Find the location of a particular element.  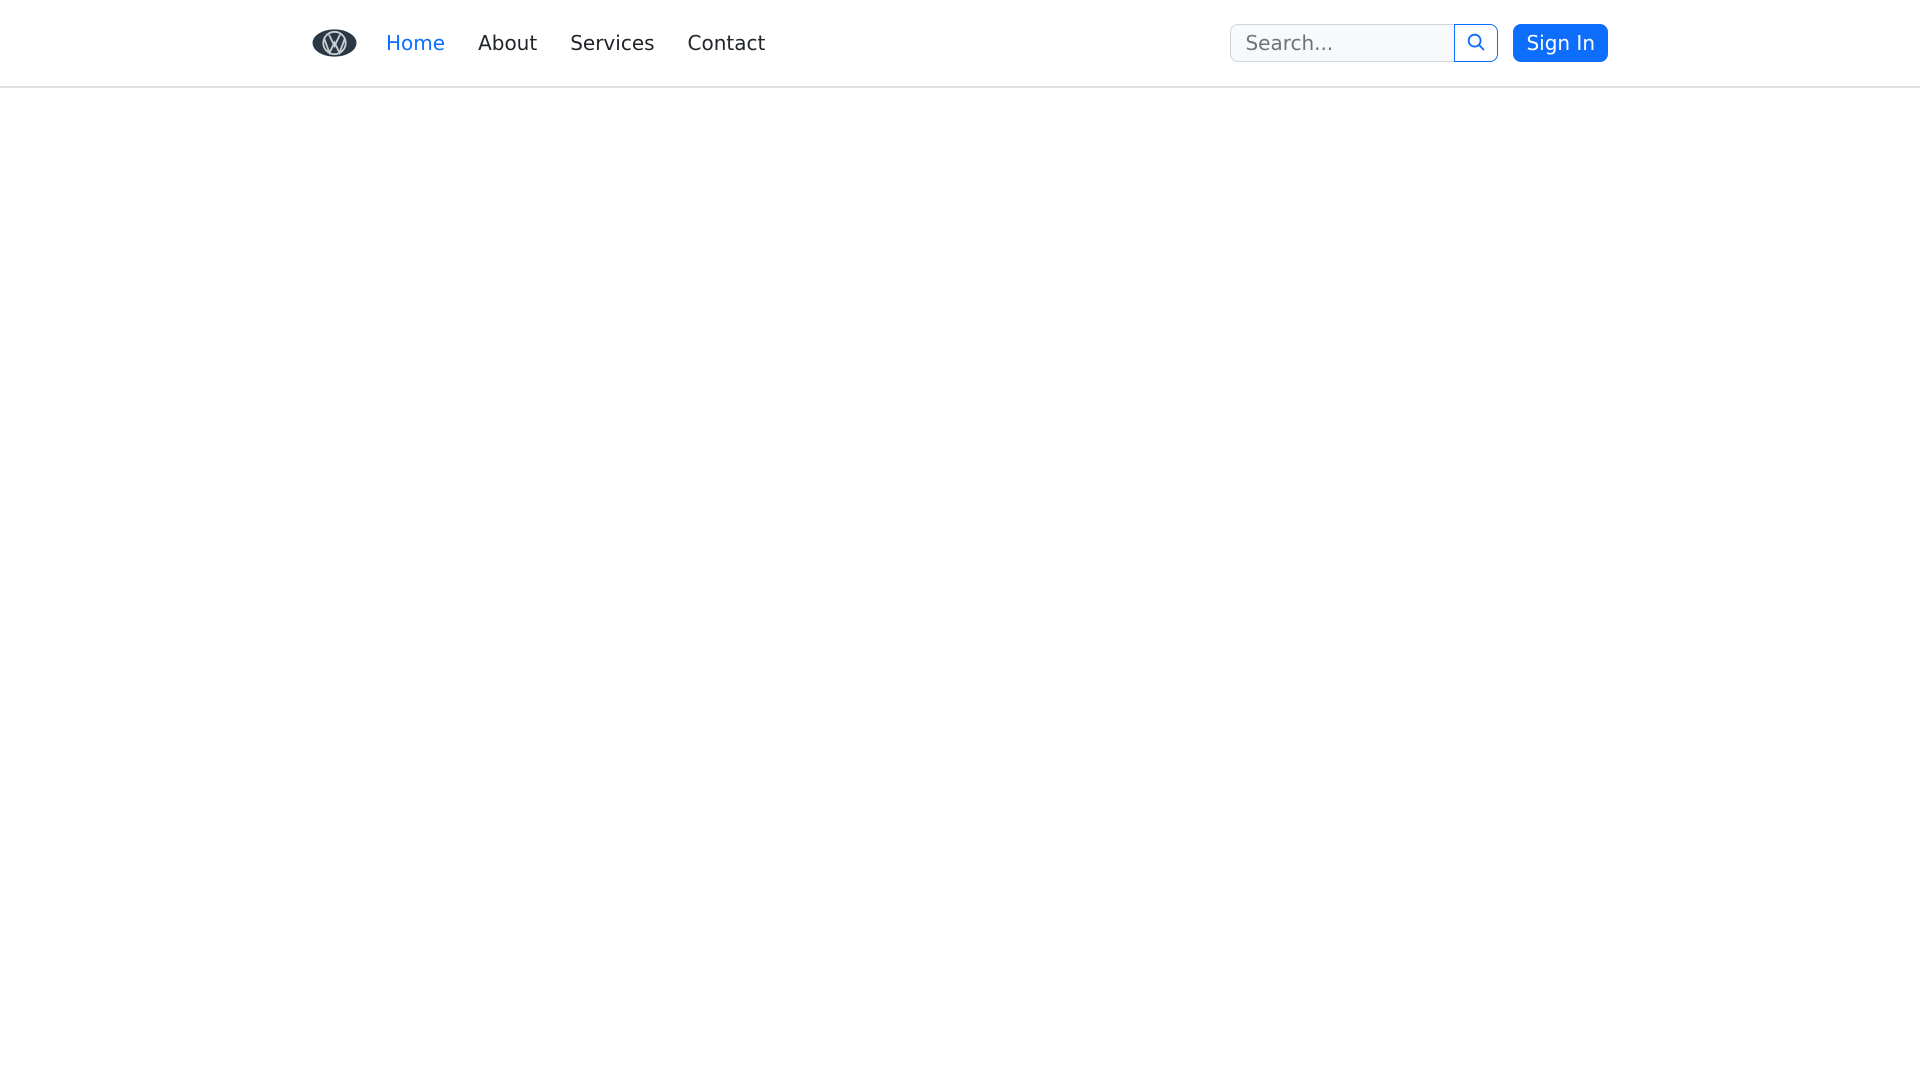

vw-logo-icon is located at coordinates (334, 43).